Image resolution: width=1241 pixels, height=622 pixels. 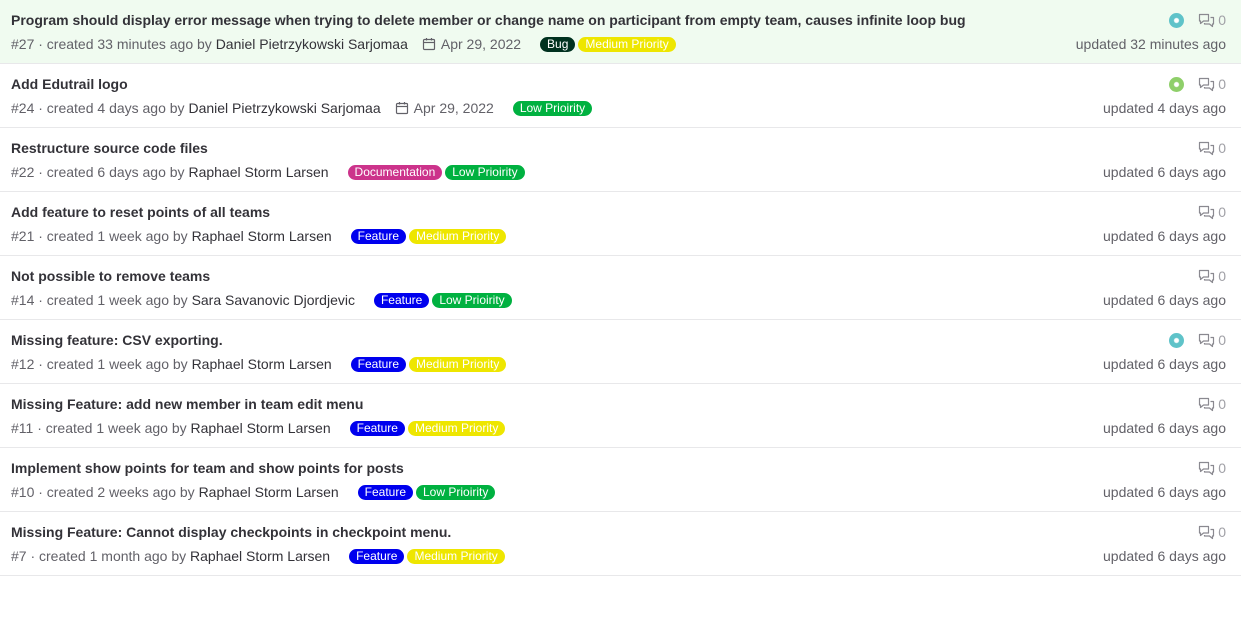 I want to click on issue-created: · created 1 week ago by, so click(x=112, y=428).